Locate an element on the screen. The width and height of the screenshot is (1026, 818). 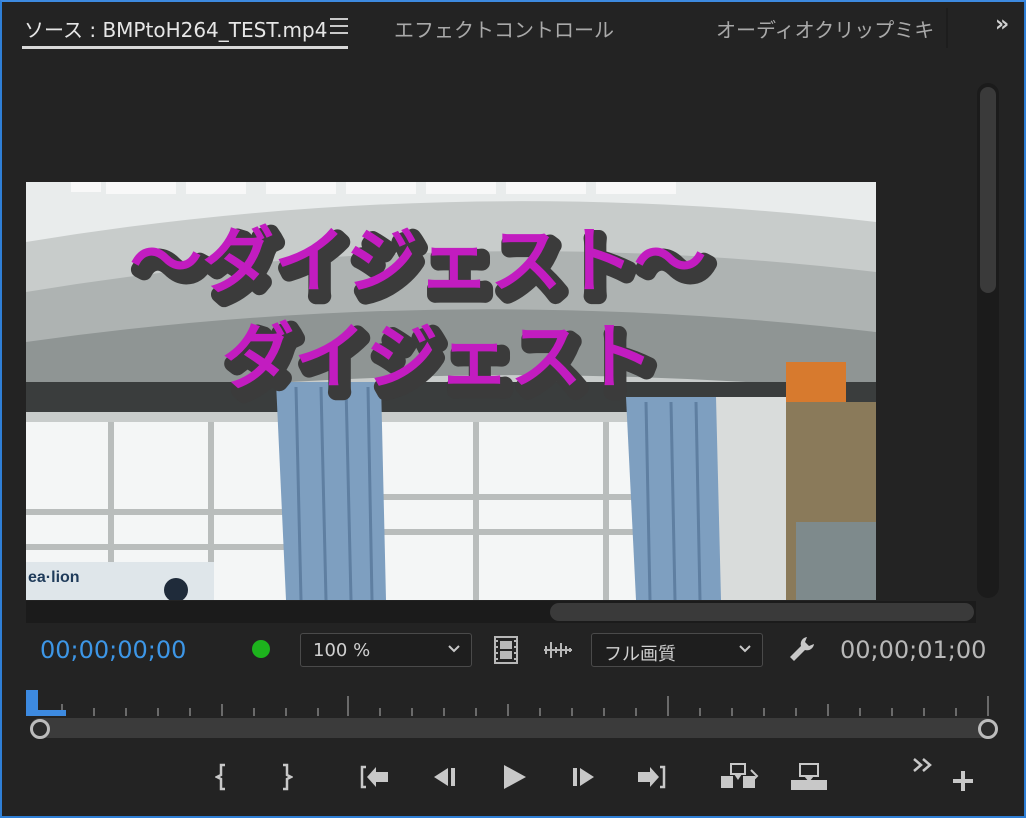
current-timecode: 00;00;00;00 is located at coordinates (113, 650).